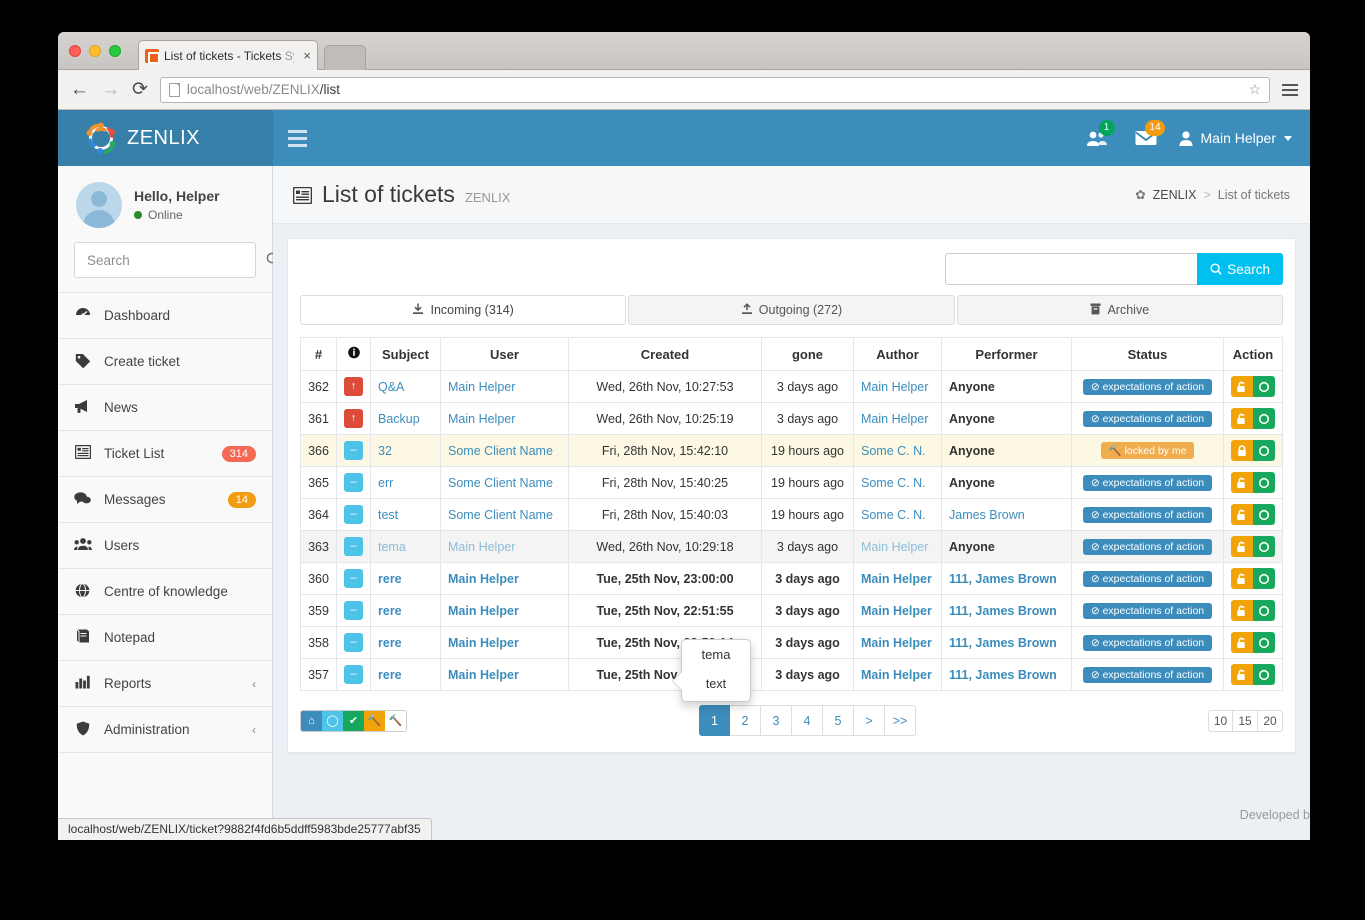 This screenshot has height=920, width=1365. What do you see at coordinates (165, 500) in the screenshot?
I see `sidebar-item-messages: Messages 14` at bounding box center [165, 500].